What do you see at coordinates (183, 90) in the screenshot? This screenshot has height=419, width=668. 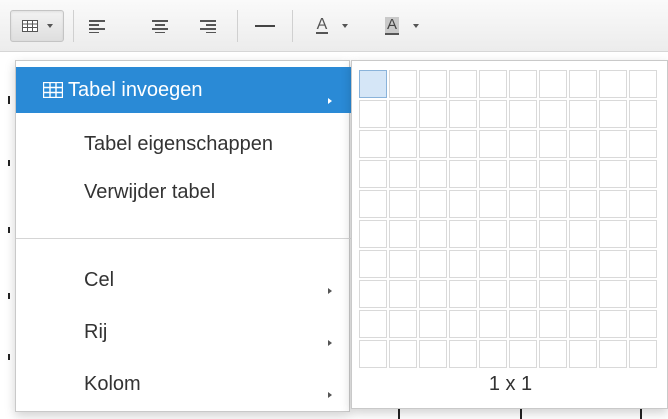 I see `menu-item-insert-table: Tabel invoegen` at bounding box center [183, 90].